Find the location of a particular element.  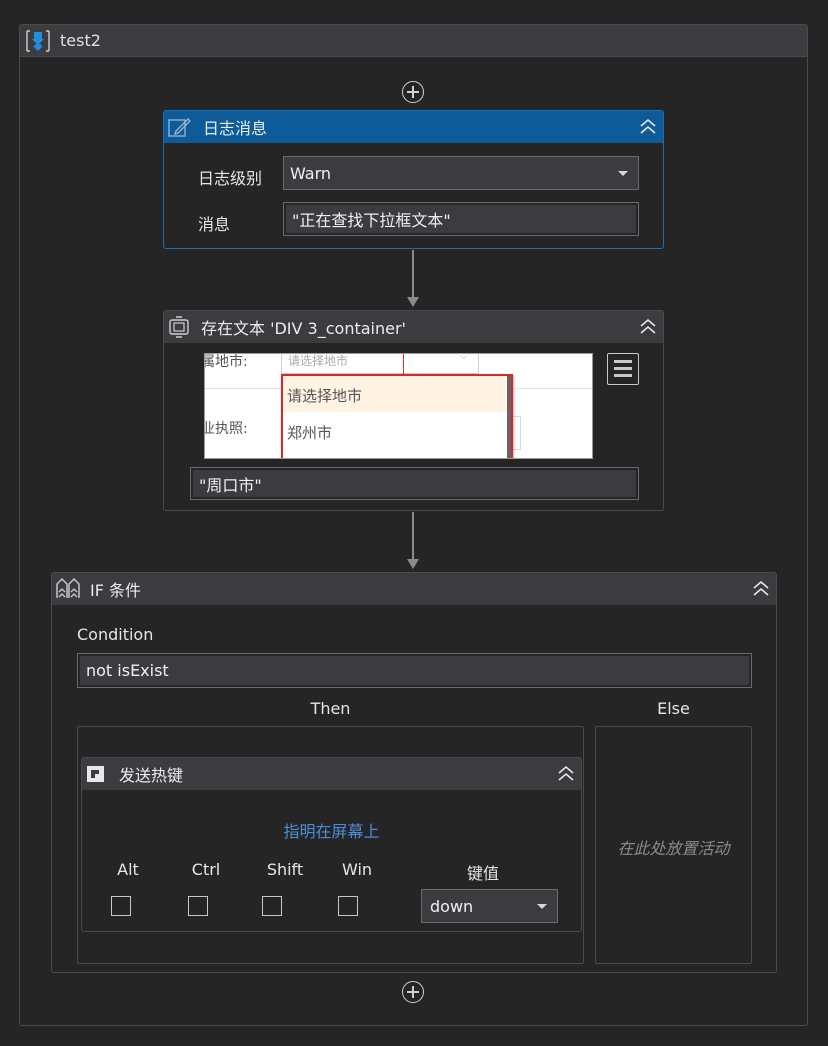

ctrl-label: Ctrl is located at coordinates (206, 869).